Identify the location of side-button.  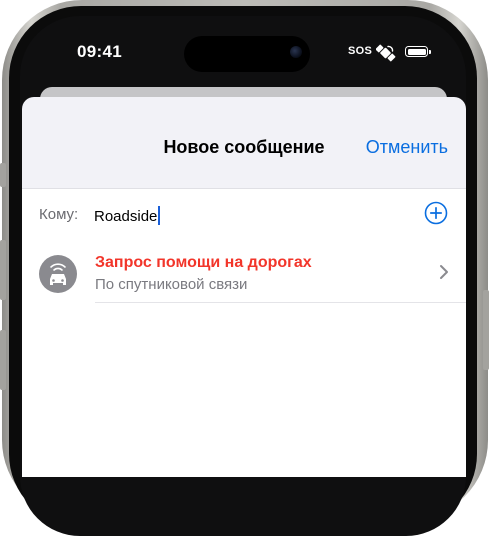
(3, 175).